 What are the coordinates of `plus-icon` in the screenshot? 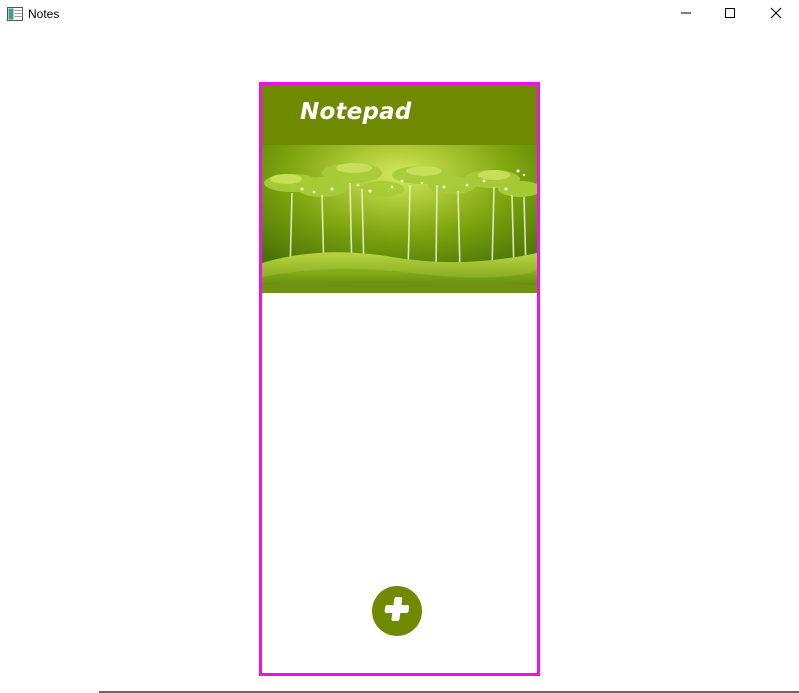 It's located at (397, 611).